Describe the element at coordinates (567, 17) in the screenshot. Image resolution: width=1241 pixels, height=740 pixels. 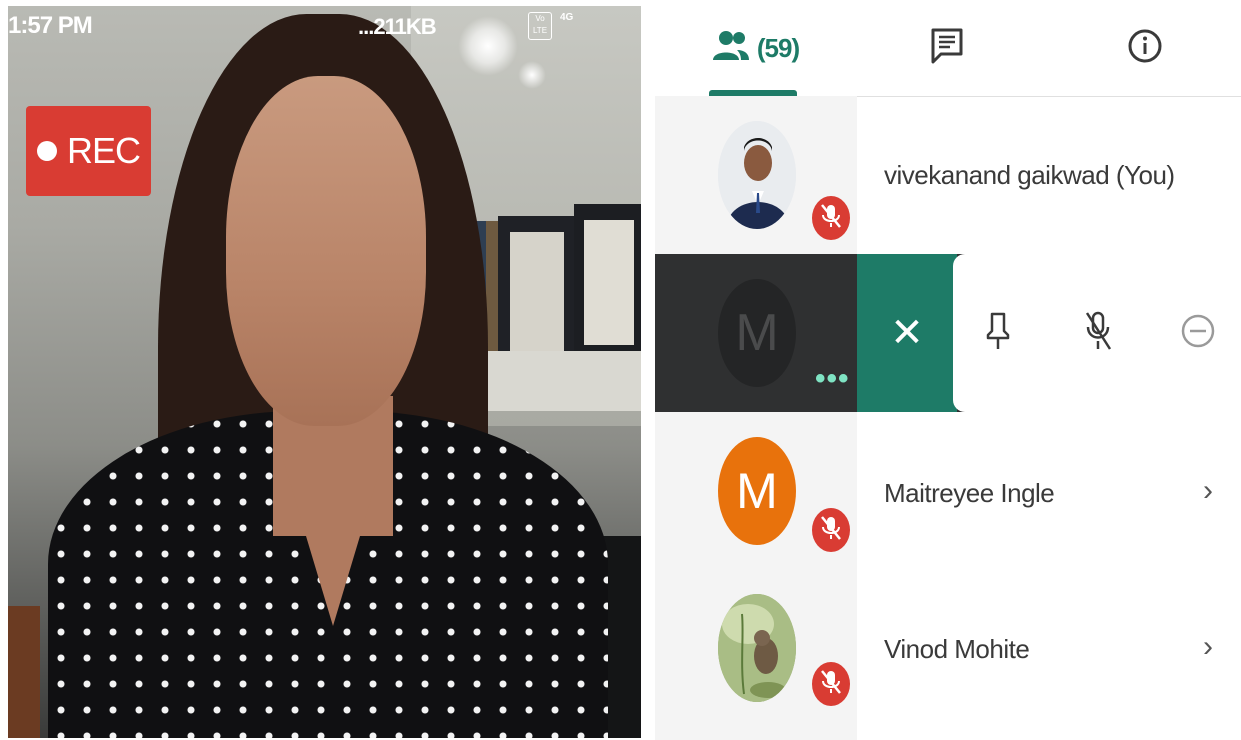
I see `network-type-indicator: 4G` at that location.